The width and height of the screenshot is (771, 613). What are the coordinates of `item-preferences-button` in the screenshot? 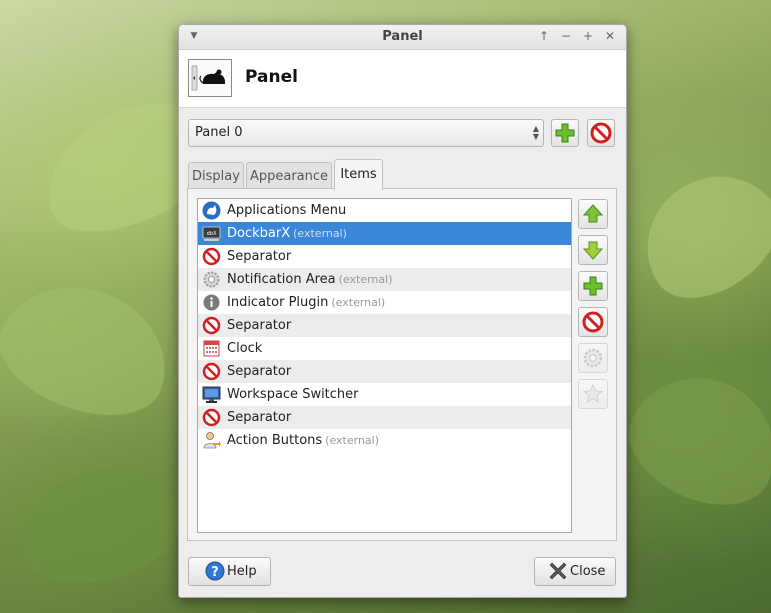 It's located at (593, 358).